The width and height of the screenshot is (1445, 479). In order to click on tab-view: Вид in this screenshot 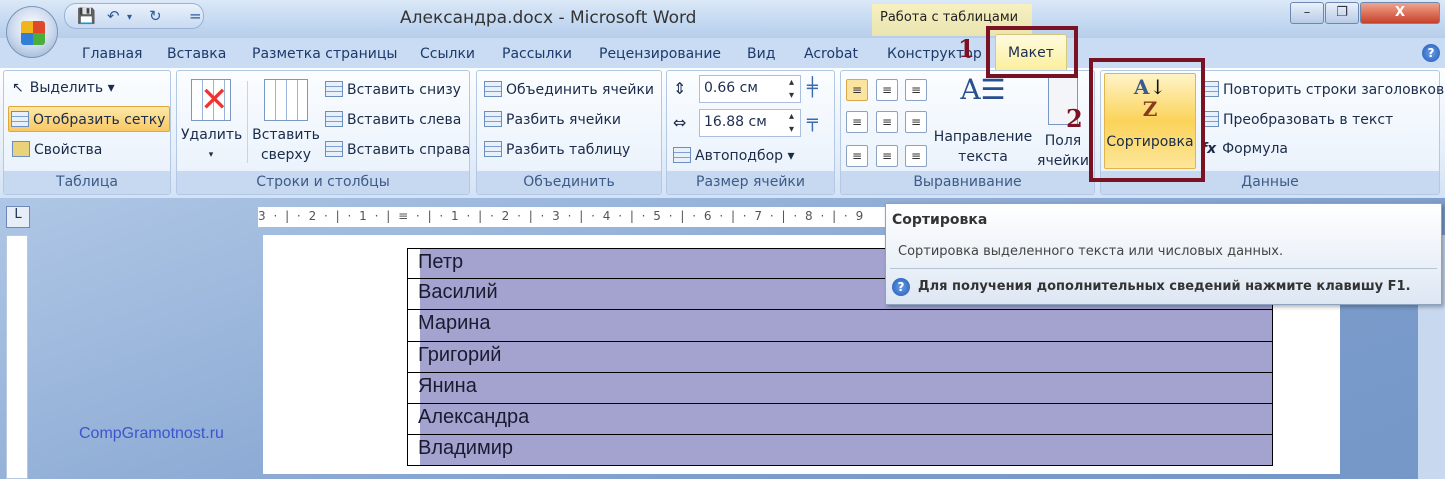, I will do `click(761, 54)`.